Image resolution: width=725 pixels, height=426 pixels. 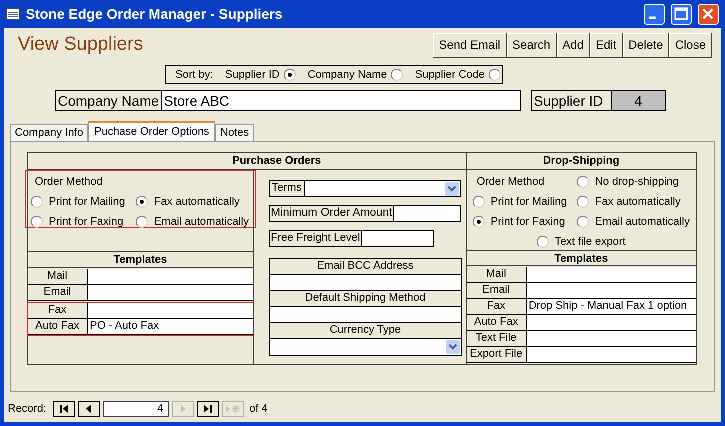 I want to click on sort-option-label: Supplier Code, so click(x=450, y=75).